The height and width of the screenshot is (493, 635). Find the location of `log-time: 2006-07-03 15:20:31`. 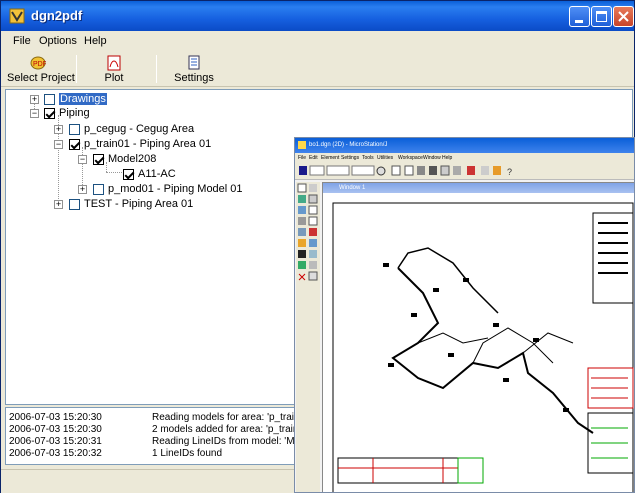

log-time: 2006-07-03 15:20:31 is located at coordinates (55, 441).